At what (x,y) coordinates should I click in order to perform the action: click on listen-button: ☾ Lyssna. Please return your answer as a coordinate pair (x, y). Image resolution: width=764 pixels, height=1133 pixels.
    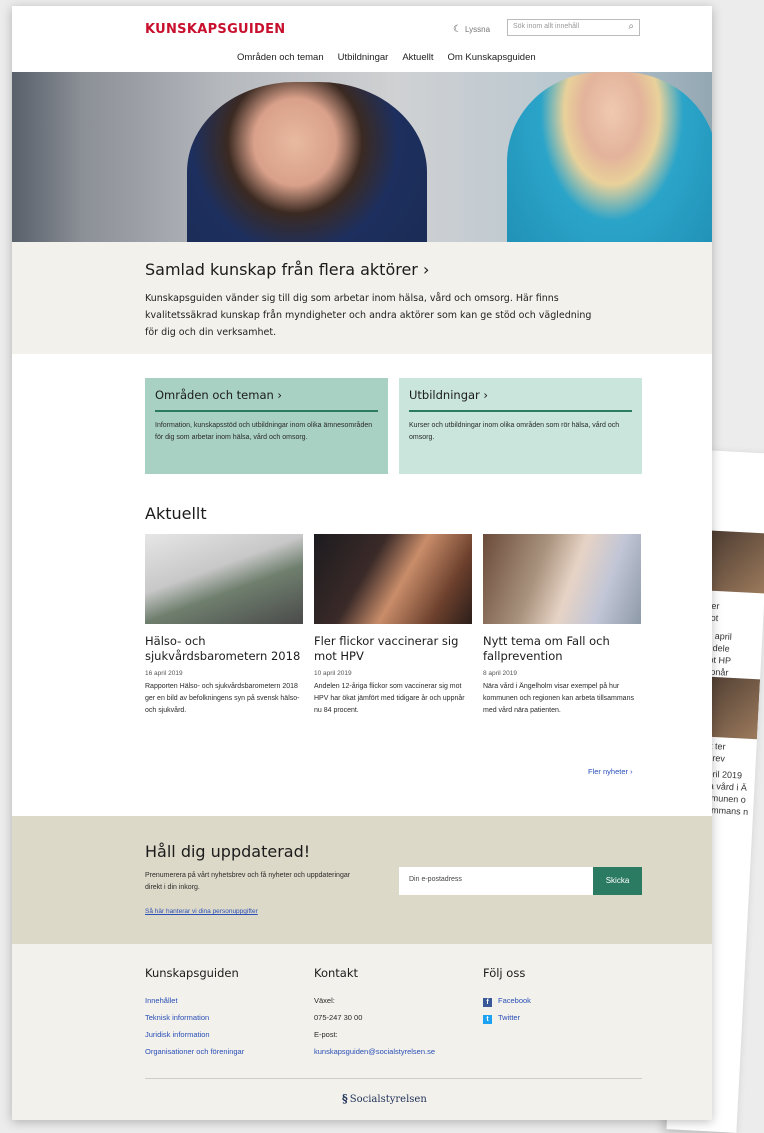
    Looking at the image, I should click on (471, 29).